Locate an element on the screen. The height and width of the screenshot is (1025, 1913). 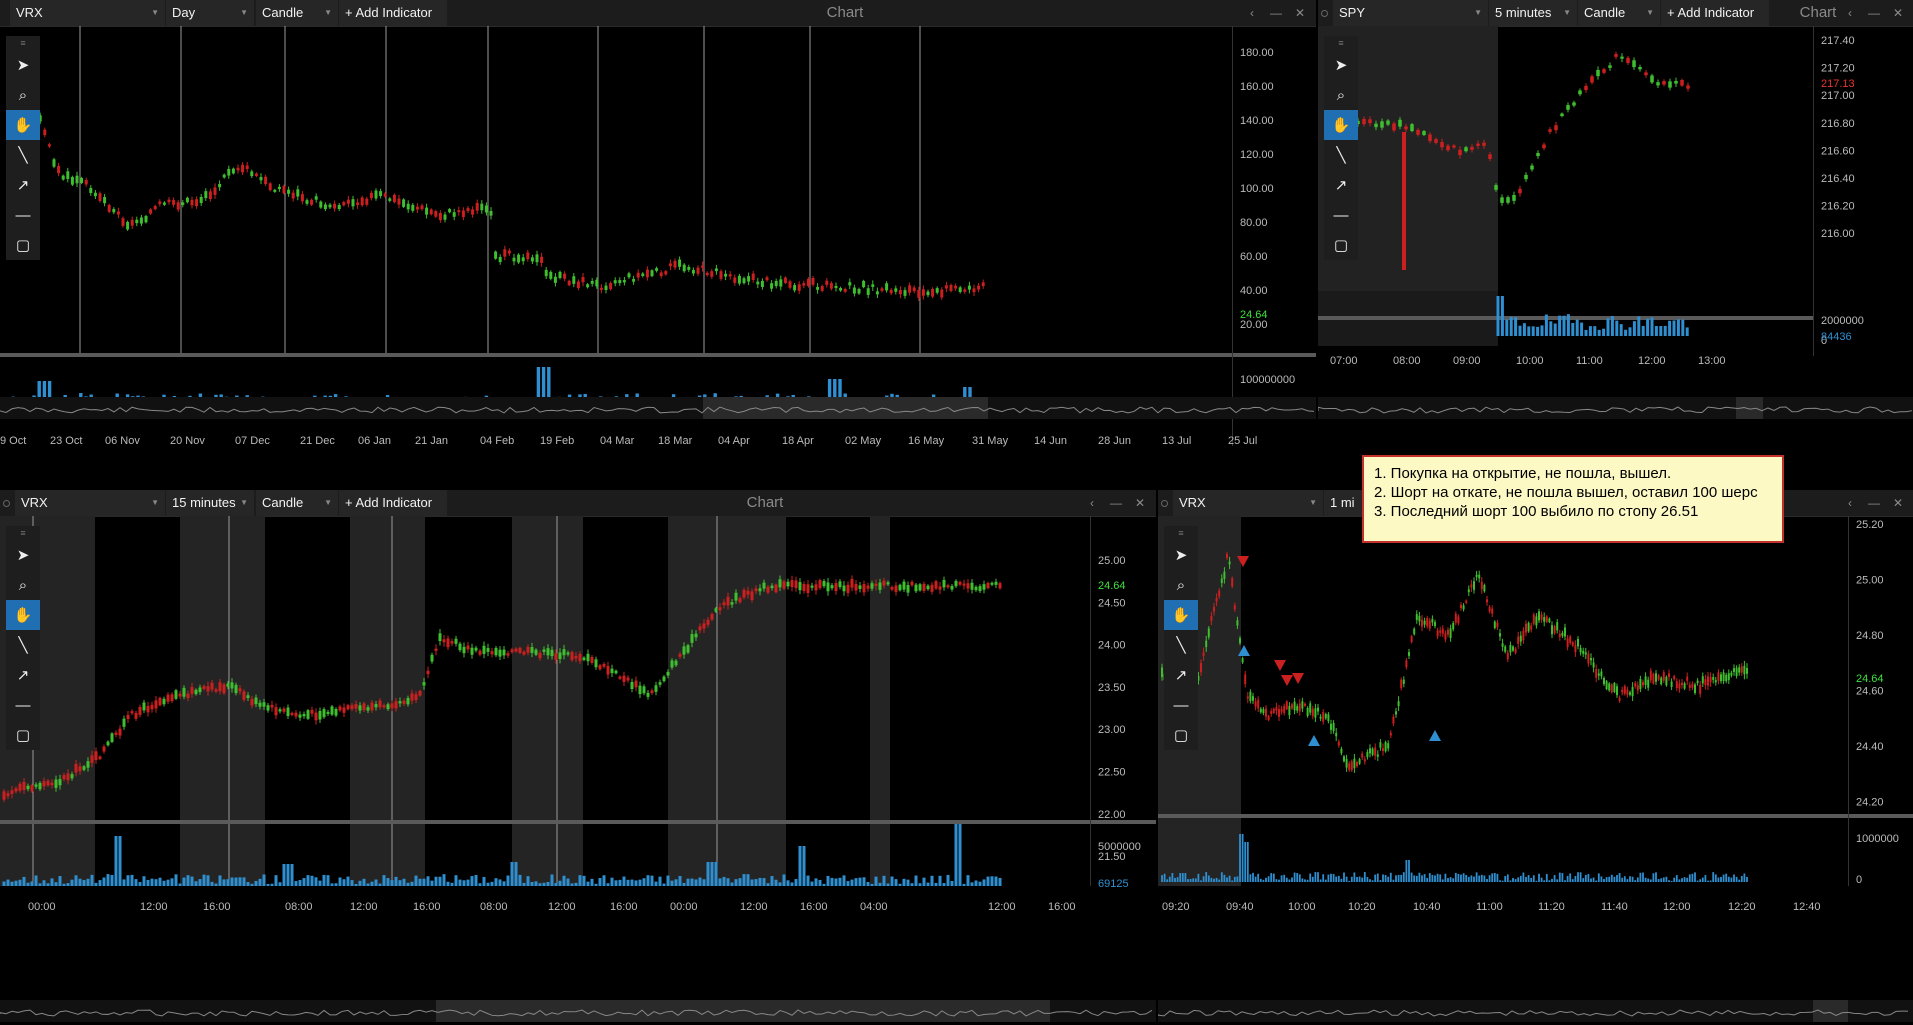
interval-selector: Day ▼ is located at coordinates (210, 13).